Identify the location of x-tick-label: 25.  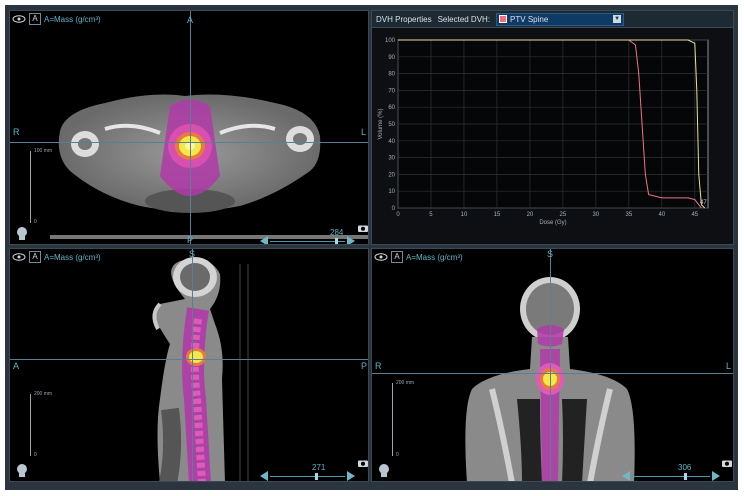
(563, 215).